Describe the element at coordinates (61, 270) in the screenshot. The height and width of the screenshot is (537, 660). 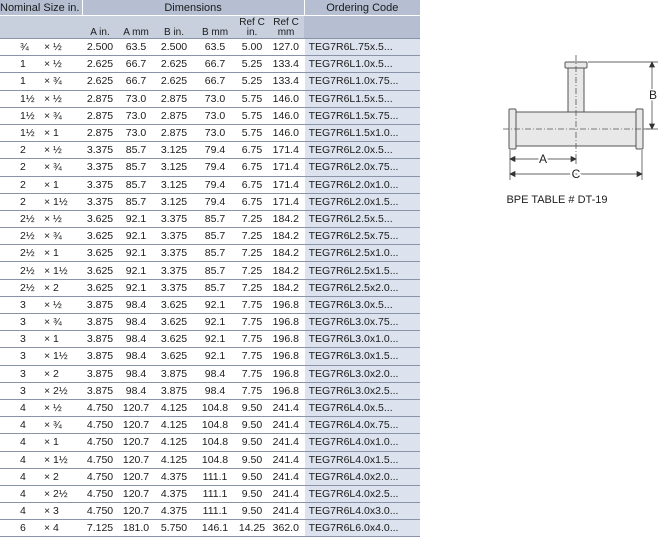
I see `reducer-size-cell: × 1½` at that location.